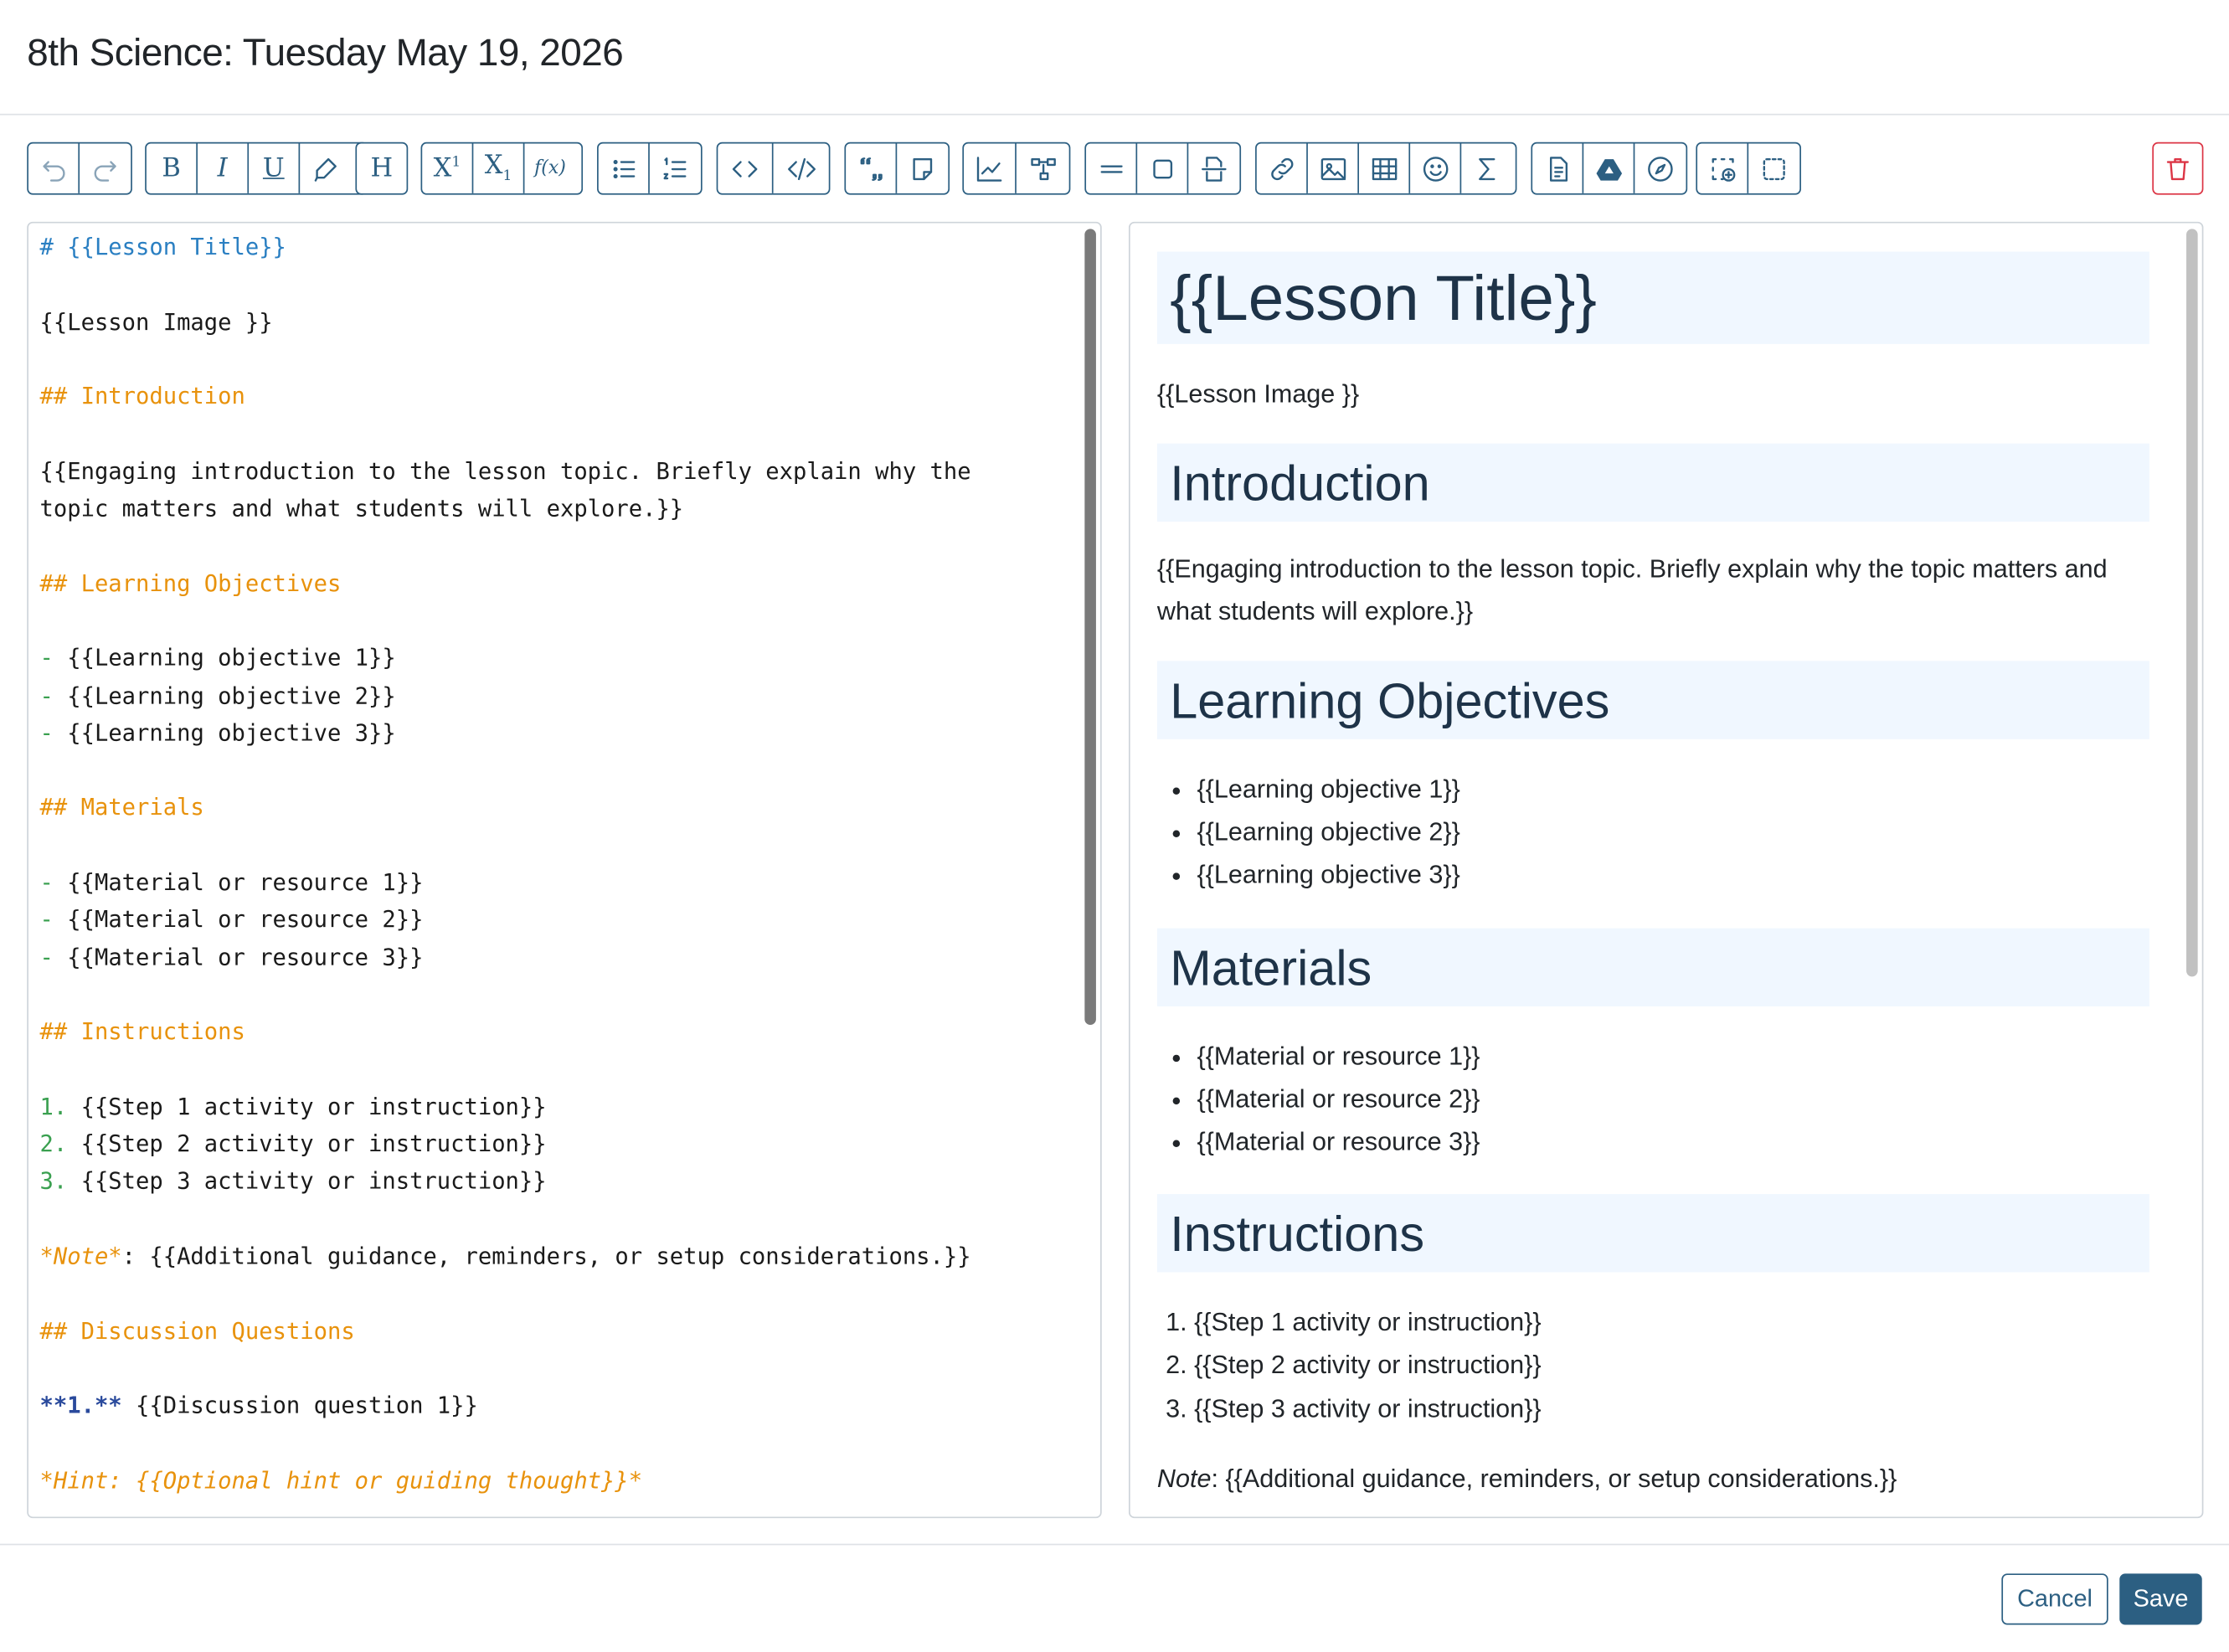 The height and width of the screenshot is (1652, 2229). I want to click on script-group: X1 X1 f(x), so click(502, 169).